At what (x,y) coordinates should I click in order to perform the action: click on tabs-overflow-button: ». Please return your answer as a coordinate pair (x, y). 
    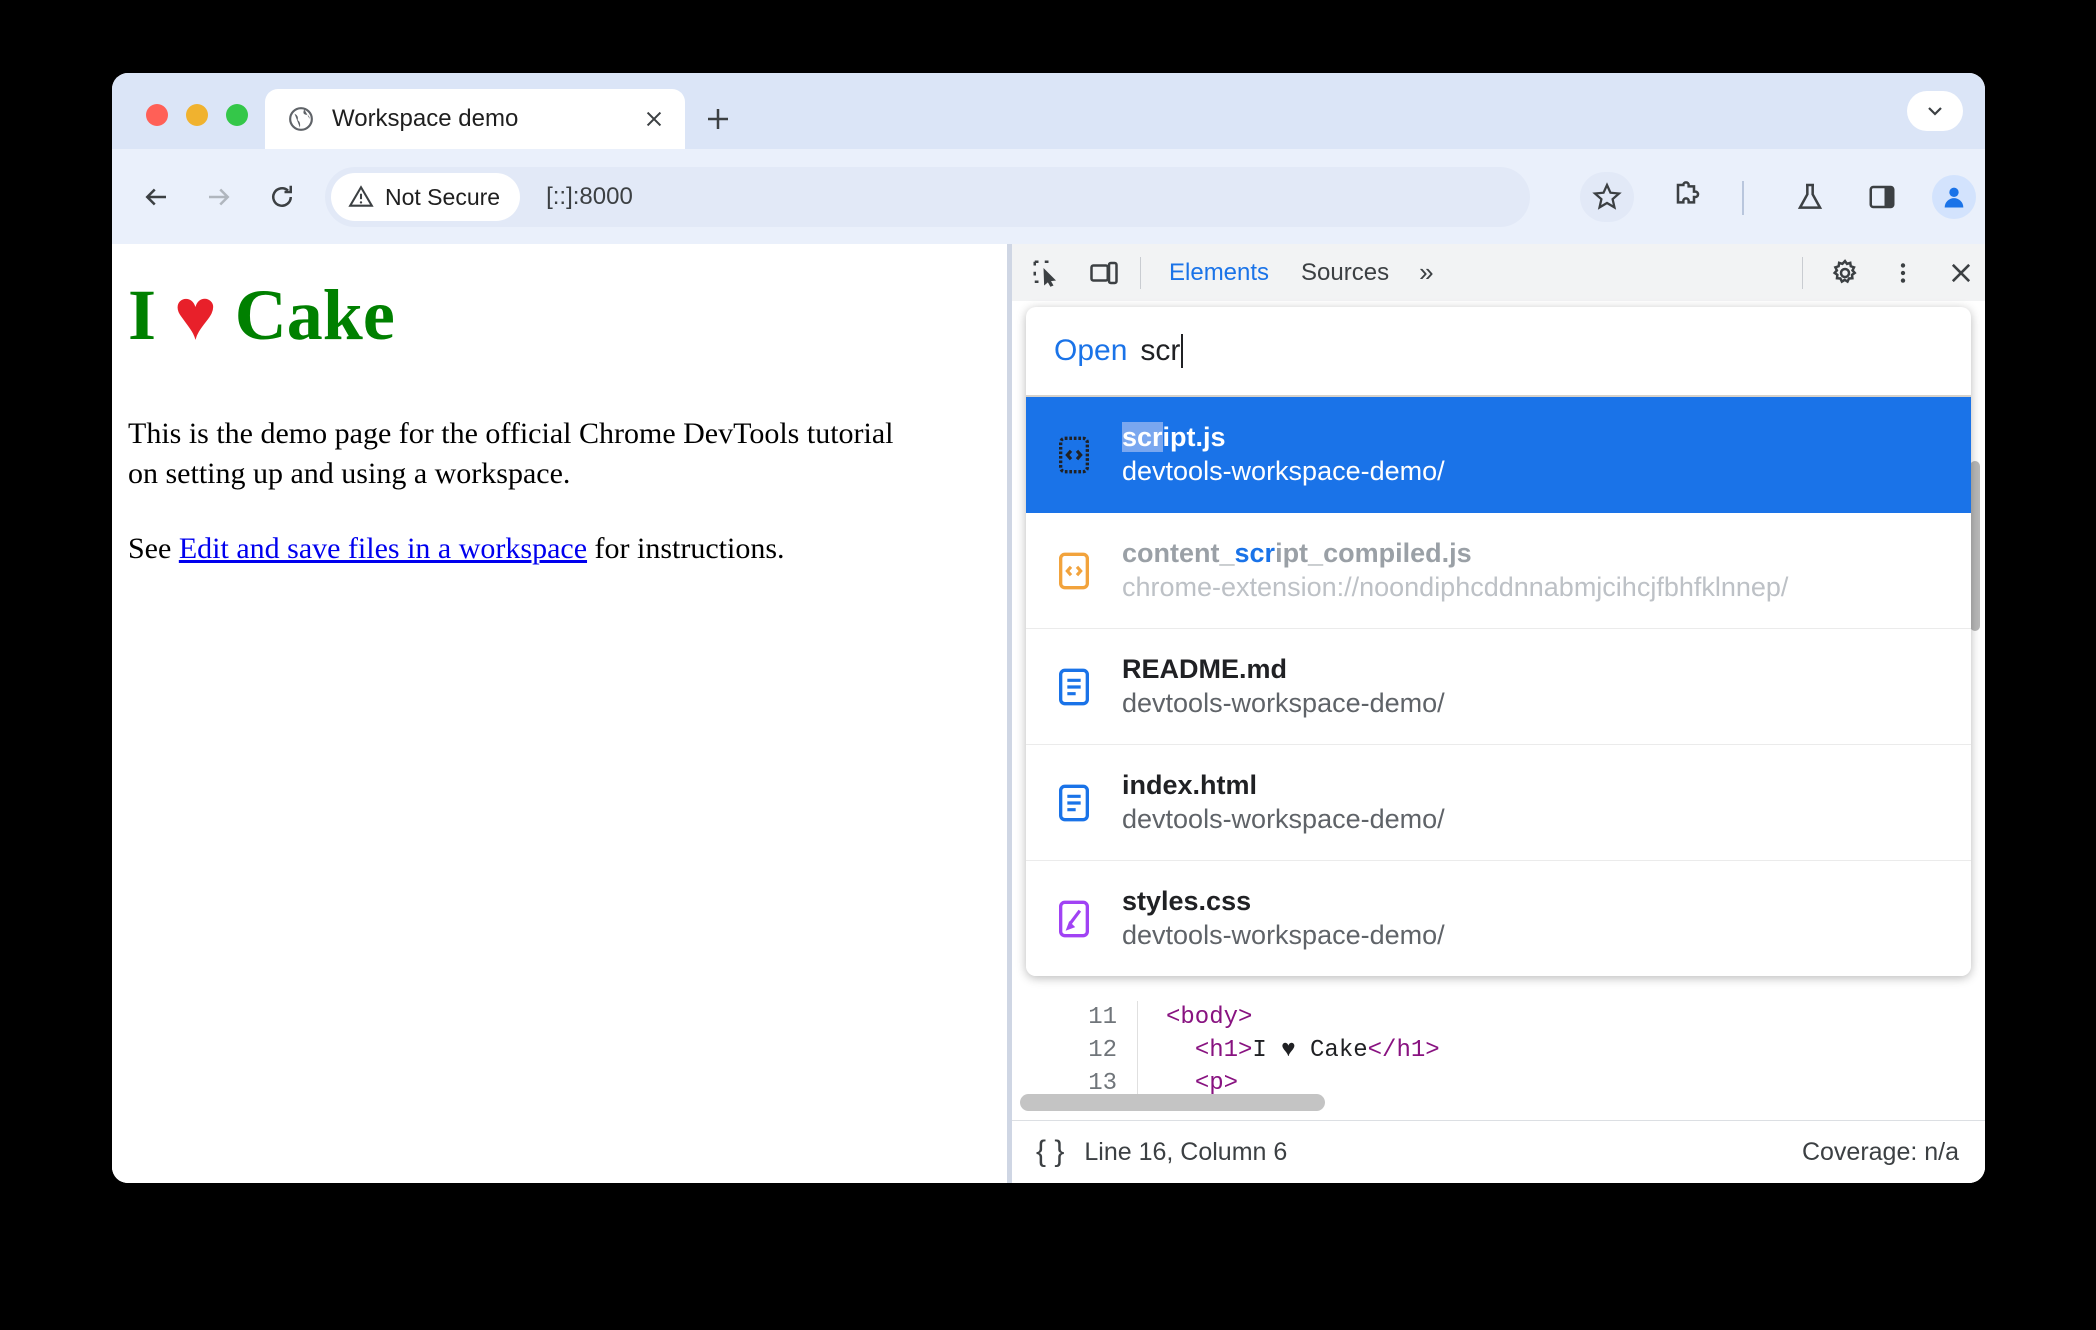
    Looking at the image, I should click on (1426, 272).